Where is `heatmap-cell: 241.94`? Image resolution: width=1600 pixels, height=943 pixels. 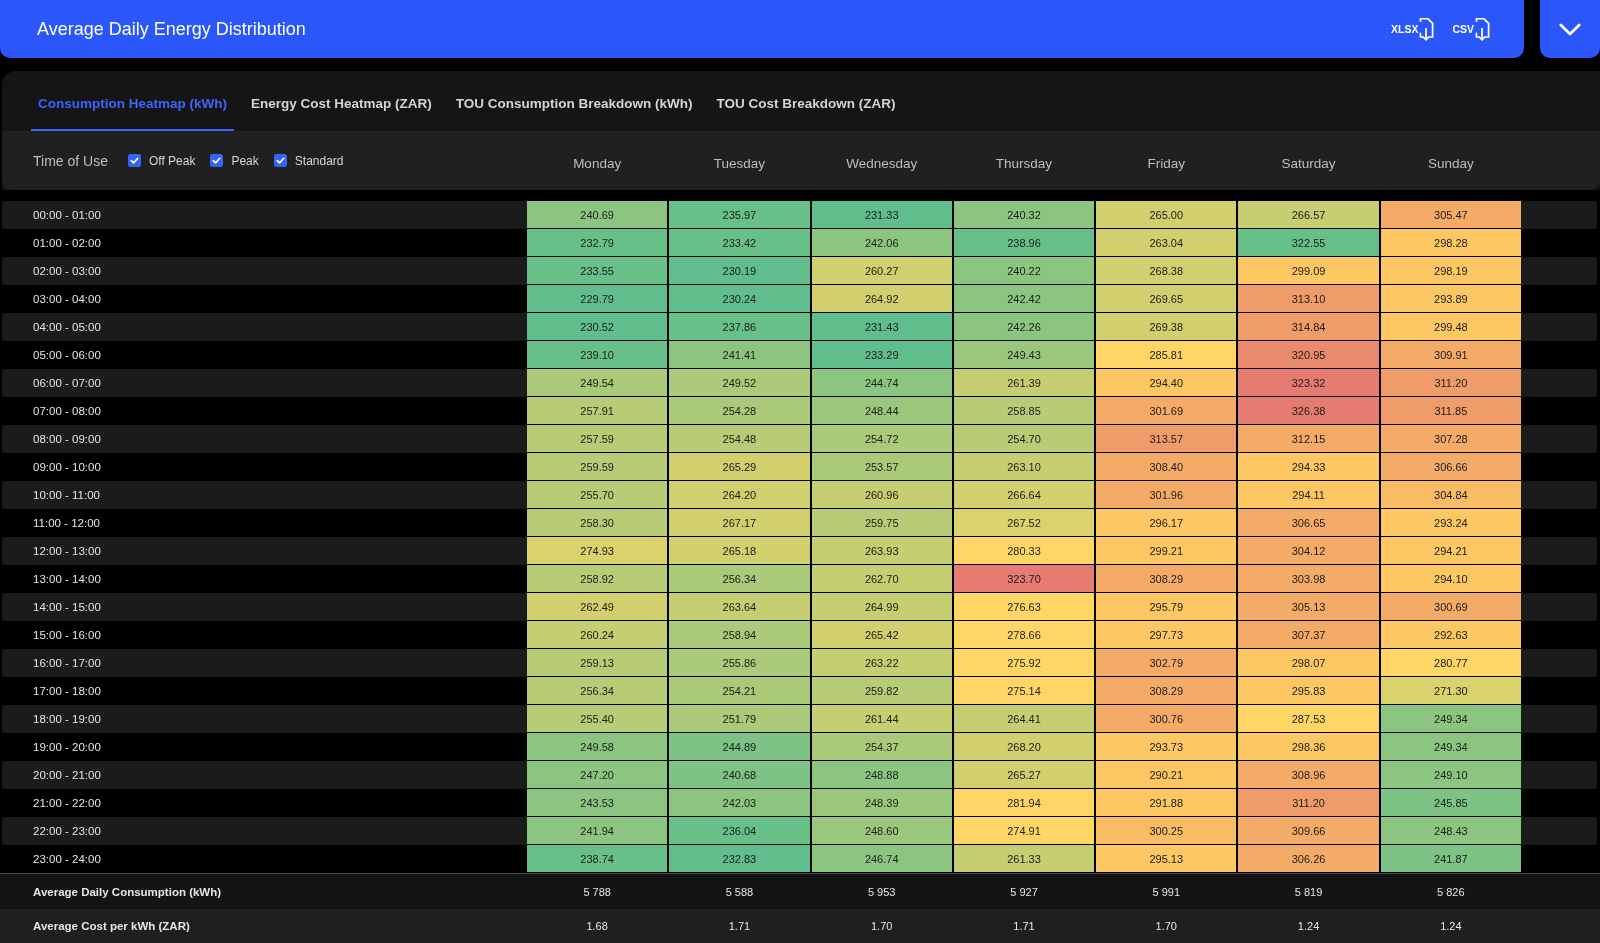 heatmap-cell: 241.94 is located at coordinates (597, 830).